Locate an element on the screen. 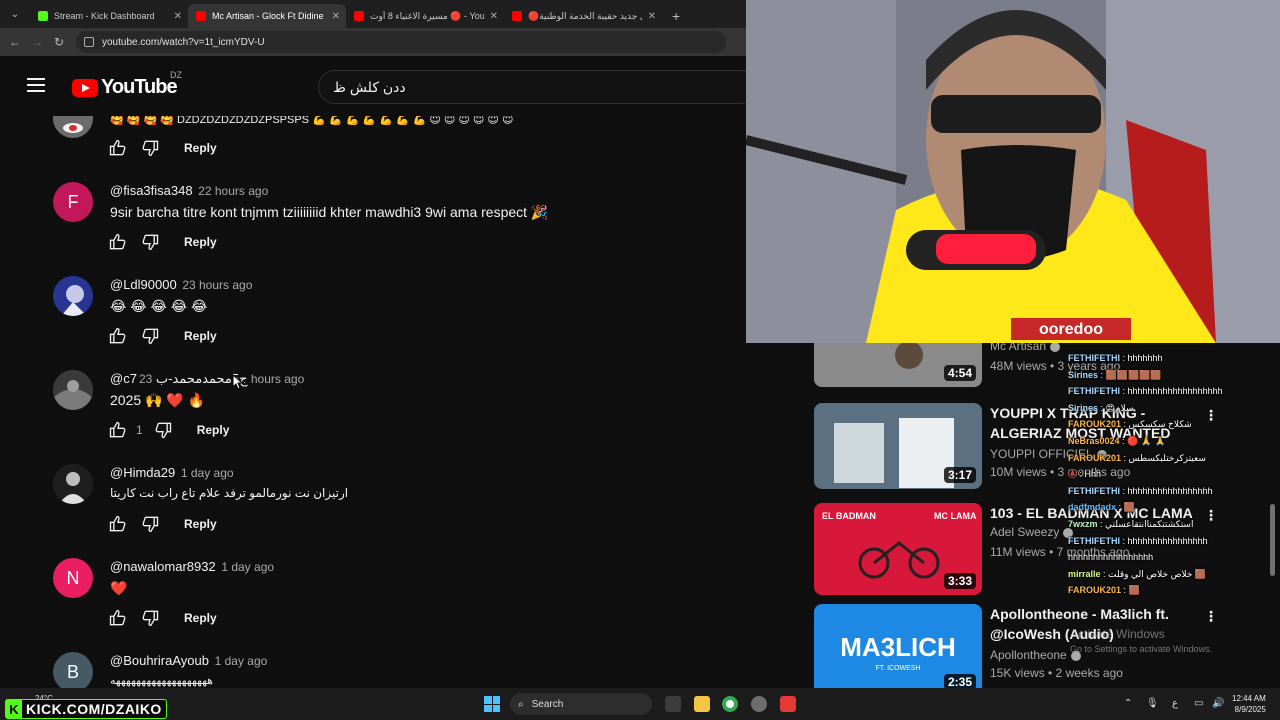 The image size is (1280, 720). youtube-logo: YouTube DZ is located at coordinates (127, 84).